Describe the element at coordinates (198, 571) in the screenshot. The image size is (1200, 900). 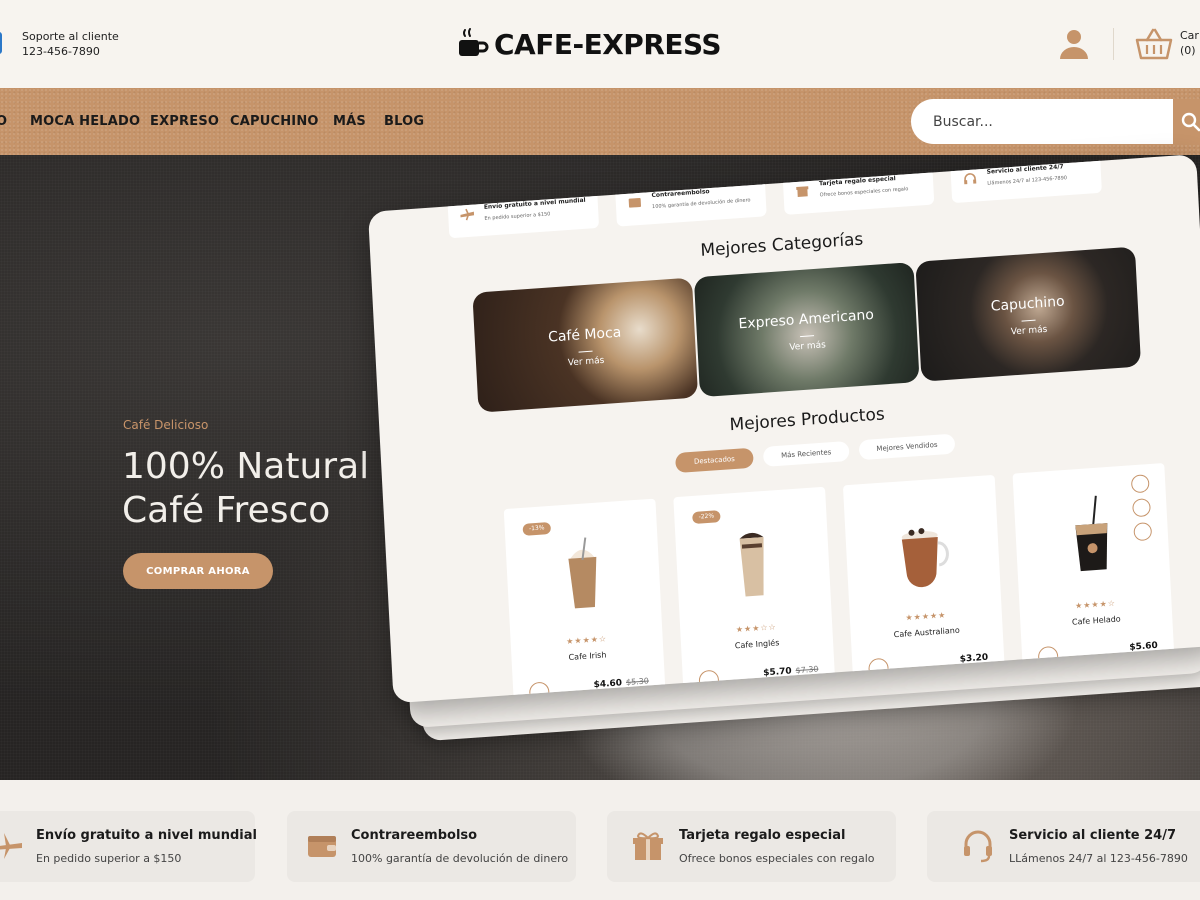
I see `shop-now-button: COMPRAR AHORA` at that location.